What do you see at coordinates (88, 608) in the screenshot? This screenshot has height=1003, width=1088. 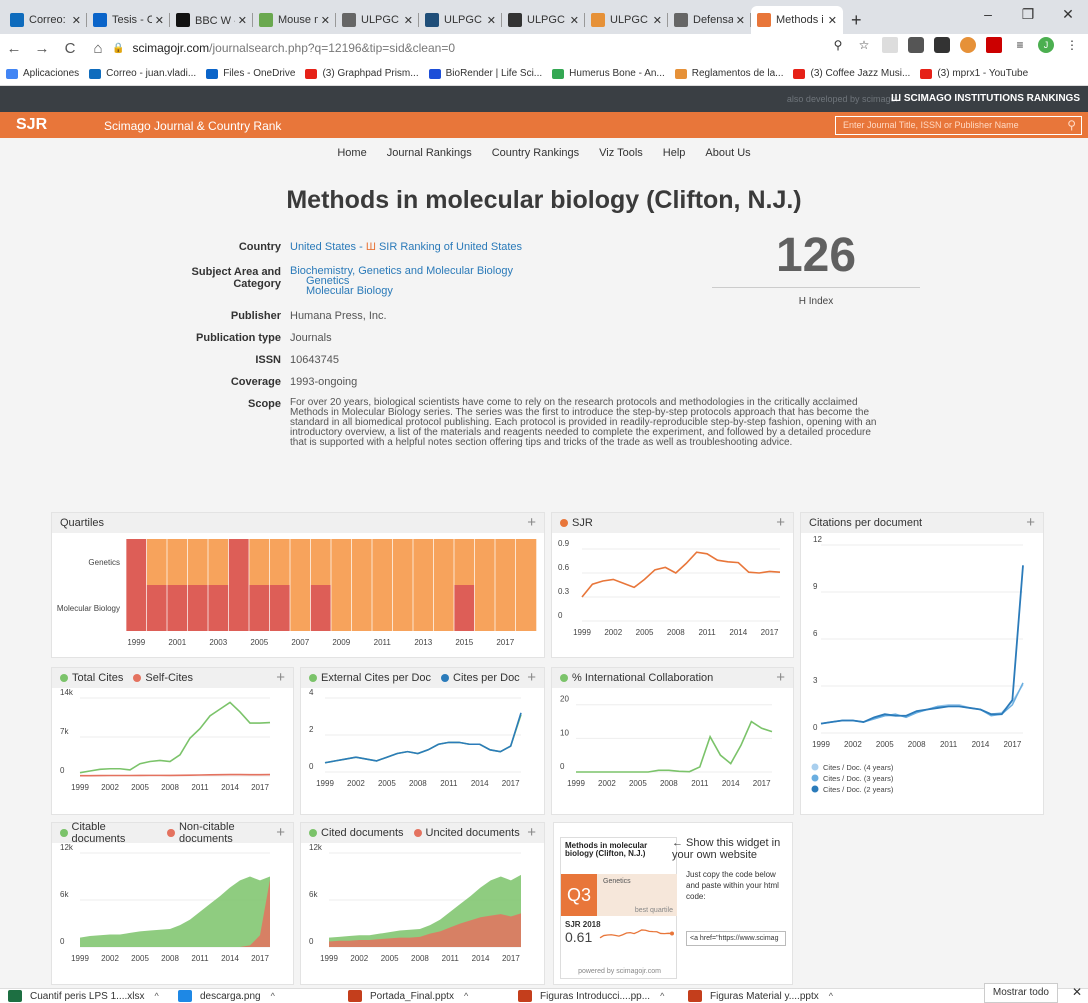 I see `row-label: Molecular Biology` at bounding box center [88, 608].